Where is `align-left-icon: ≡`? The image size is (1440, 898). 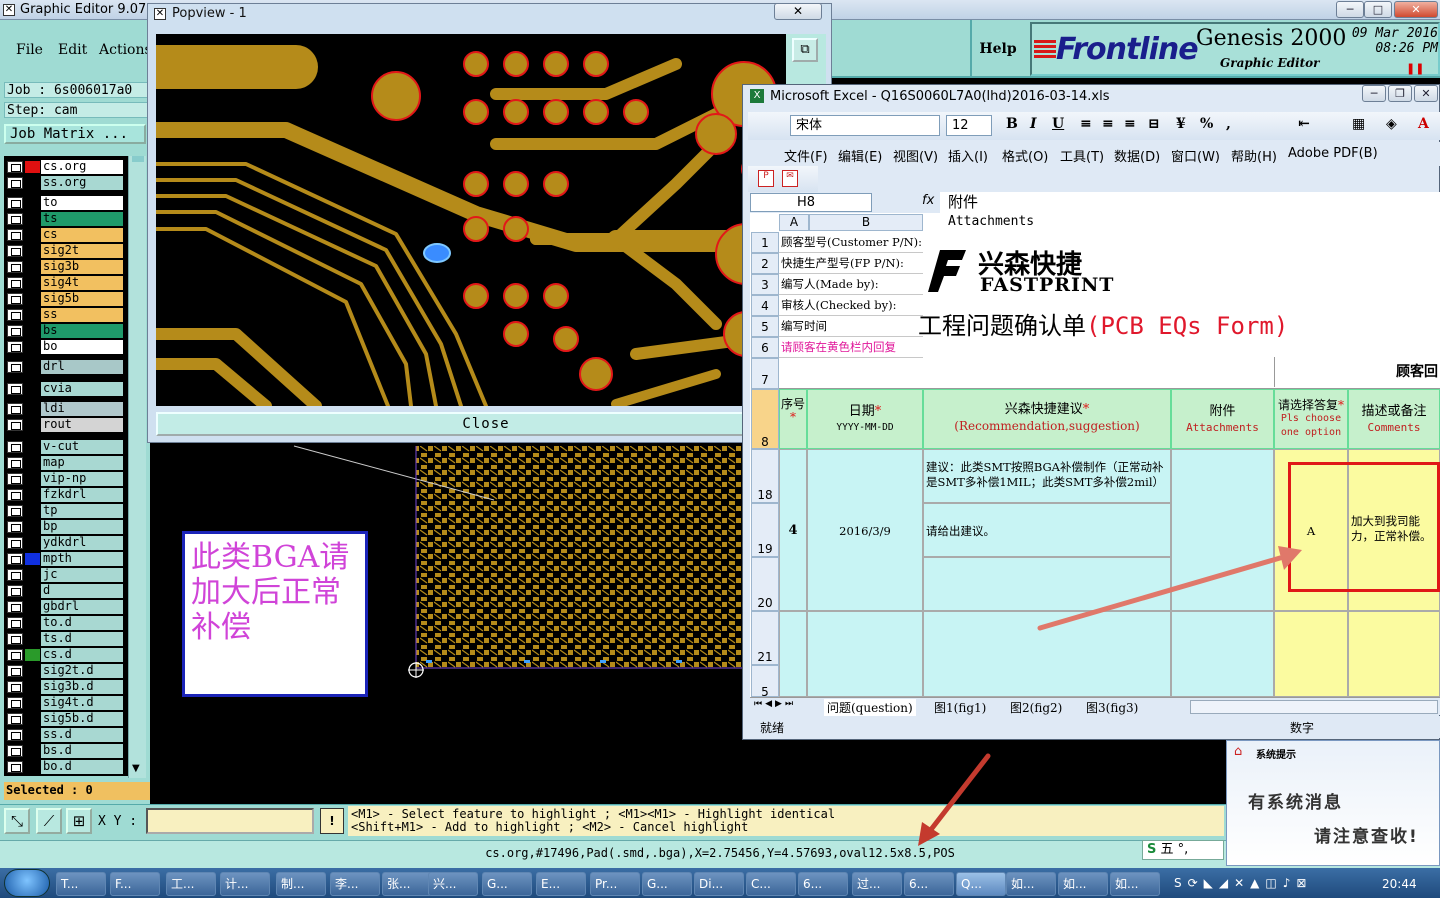
align-left-icon: ≡ is located at coordinates (1086, 124).